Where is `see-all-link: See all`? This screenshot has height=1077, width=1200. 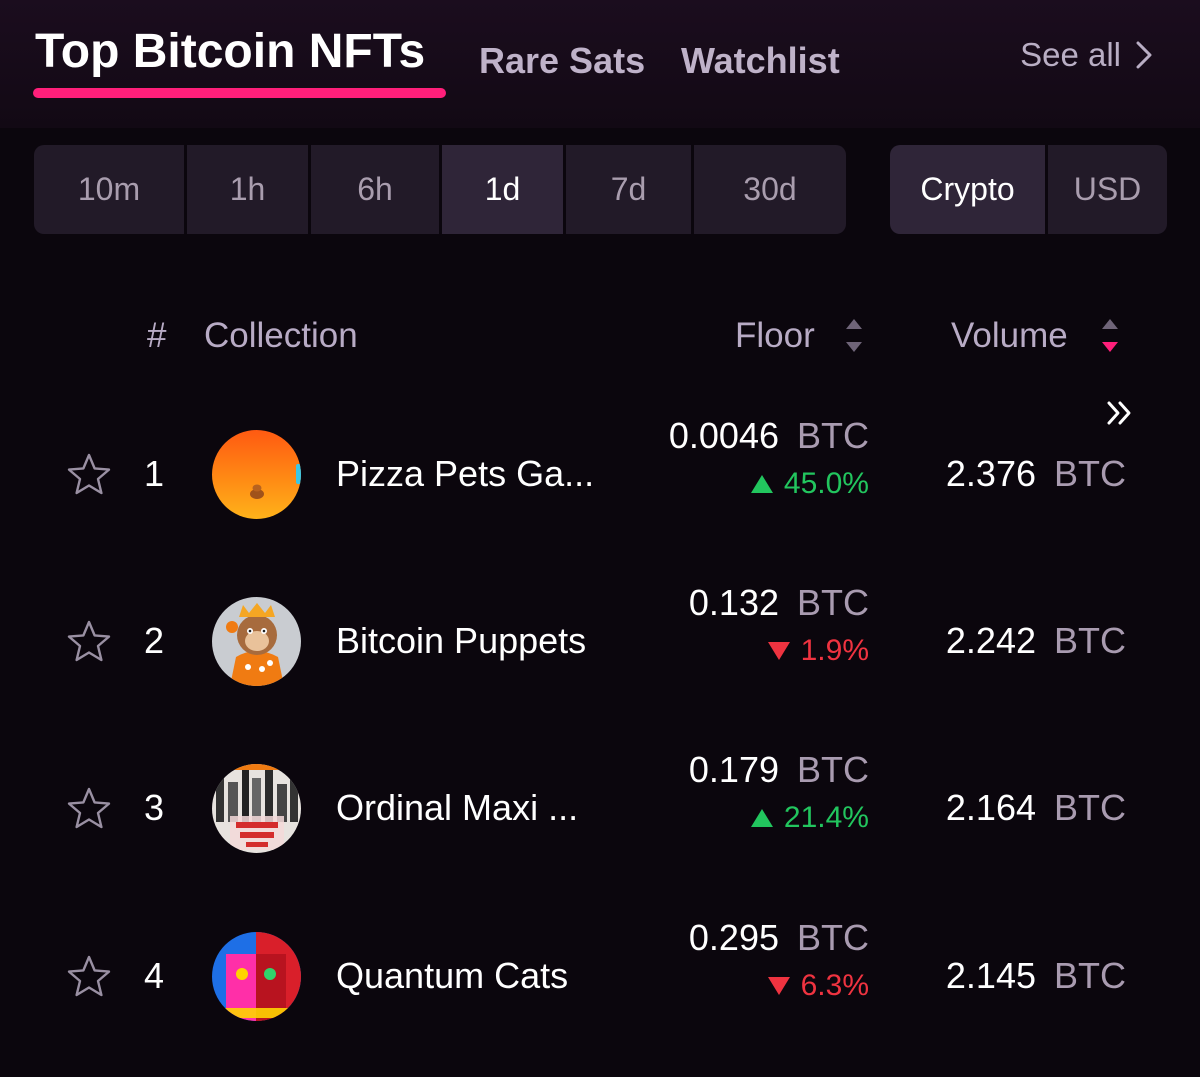
see-all-link: See all is located at coordinates (1086, 55).